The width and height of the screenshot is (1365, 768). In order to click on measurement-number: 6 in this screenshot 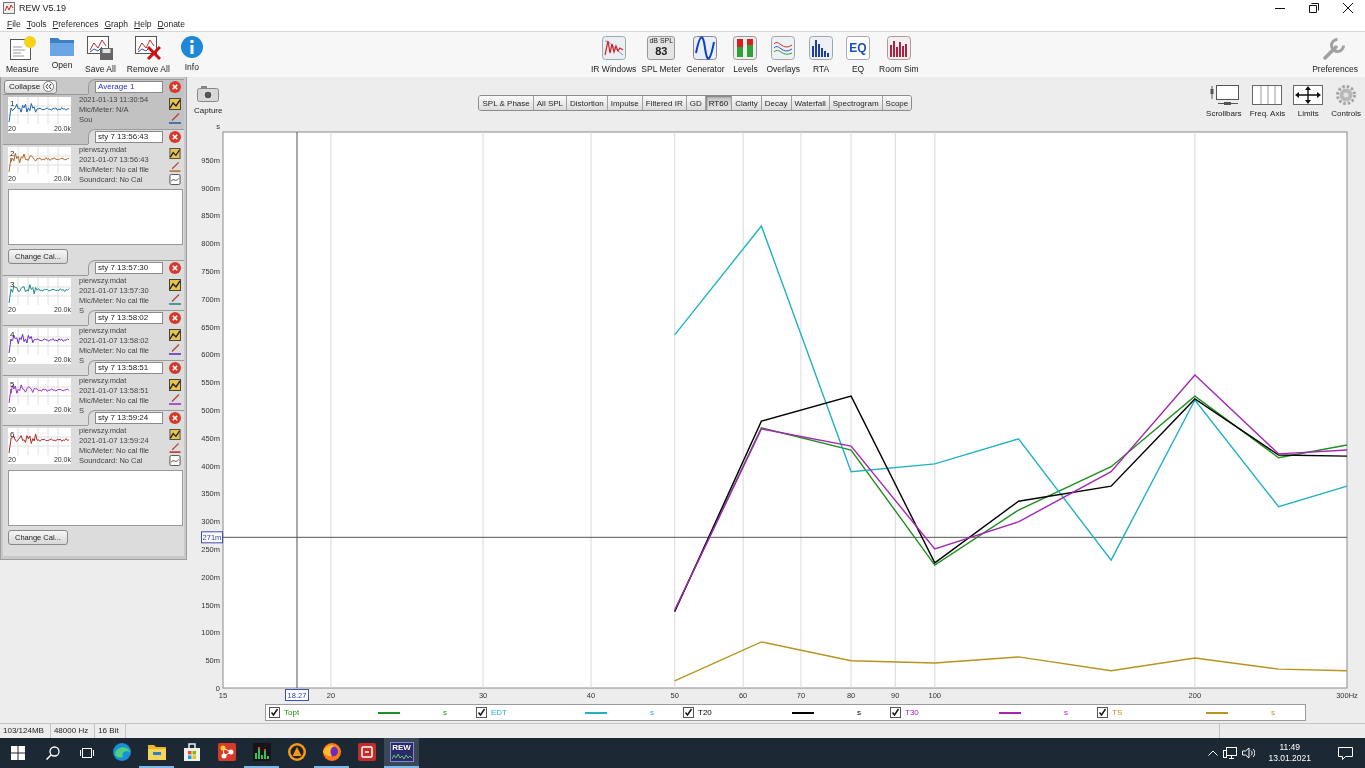, I will do `click(12, 434)`.